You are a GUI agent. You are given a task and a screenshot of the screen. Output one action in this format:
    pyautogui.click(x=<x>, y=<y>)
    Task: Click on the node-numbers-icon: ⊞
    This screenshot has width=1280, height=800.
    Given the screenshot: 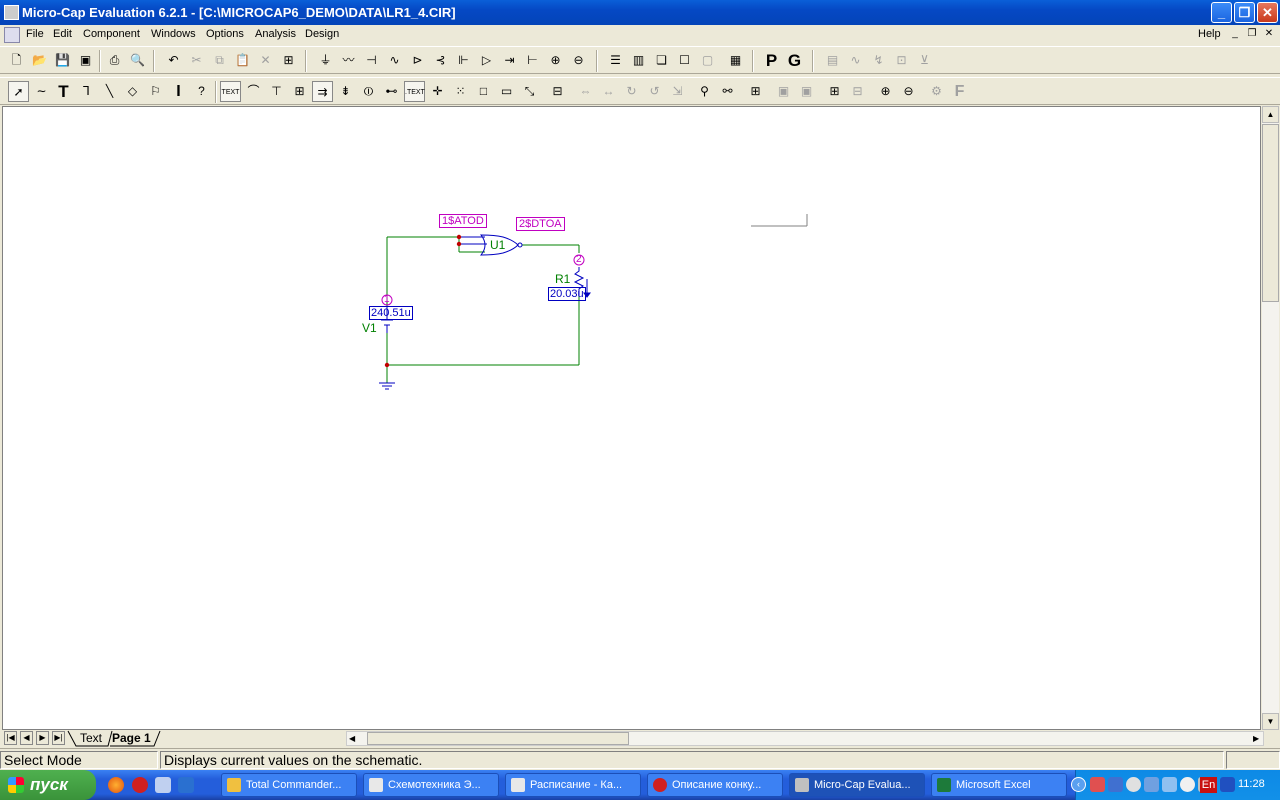 What is the action you would take?
    pyautogui.click(x=299, y=91)
    